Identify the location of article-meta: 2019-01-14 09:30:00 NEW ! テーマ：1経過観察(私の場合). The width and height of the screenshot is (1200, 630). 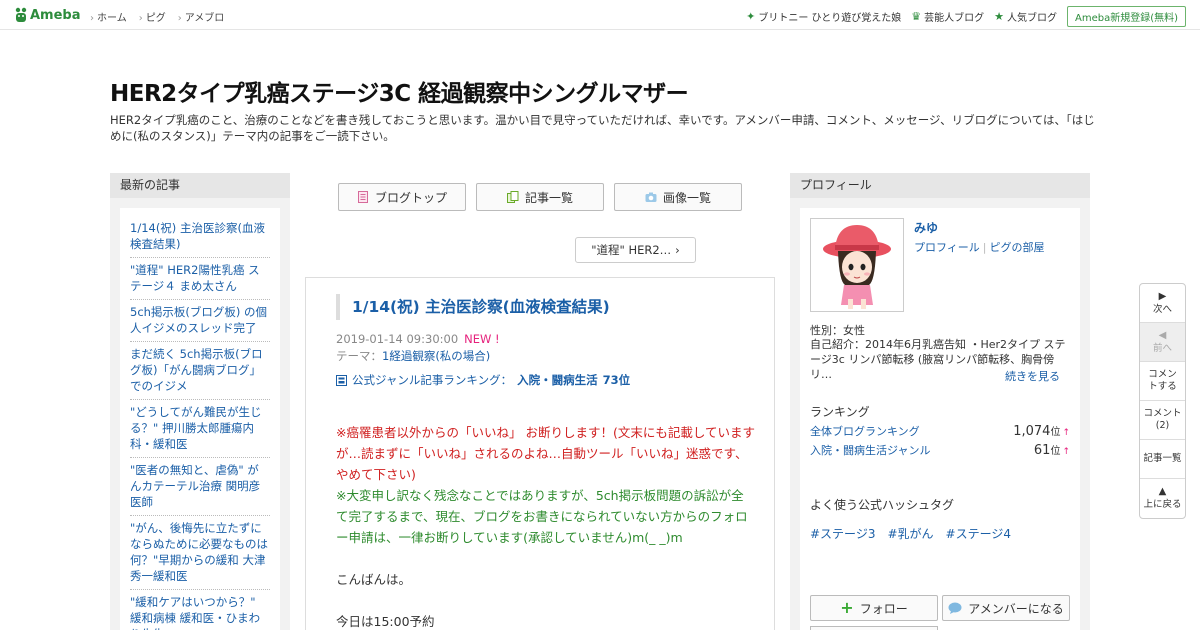
(418, 348).